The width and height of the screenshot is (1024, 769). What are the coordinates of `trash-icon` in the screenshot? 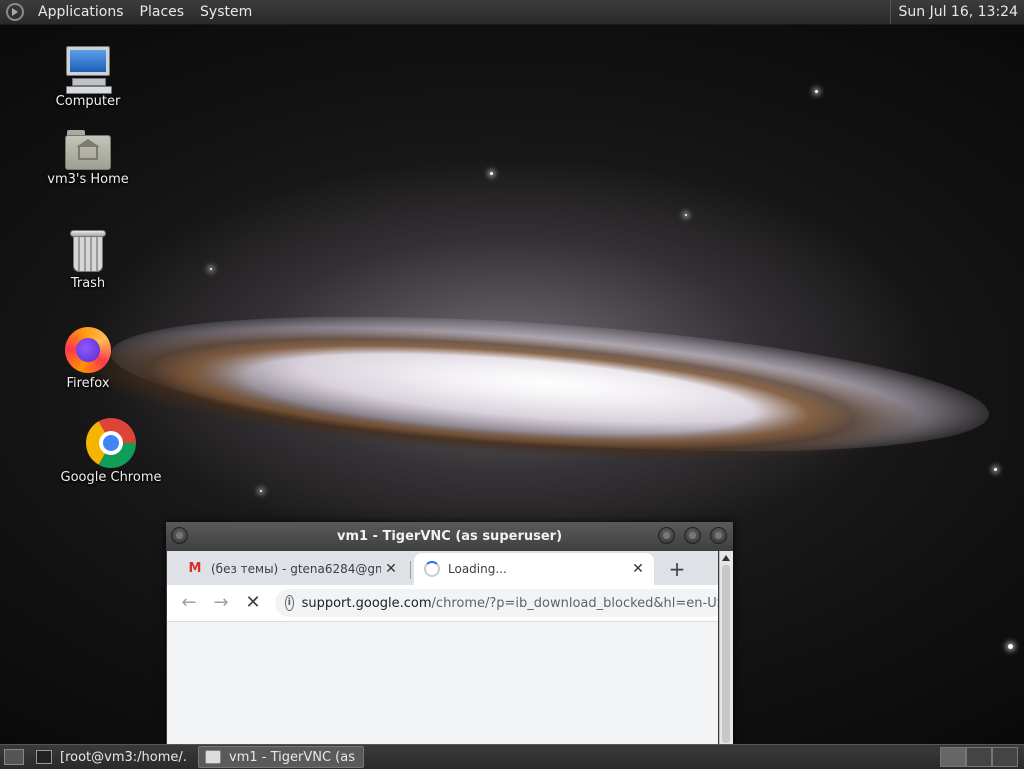 It's located at (88, 252).